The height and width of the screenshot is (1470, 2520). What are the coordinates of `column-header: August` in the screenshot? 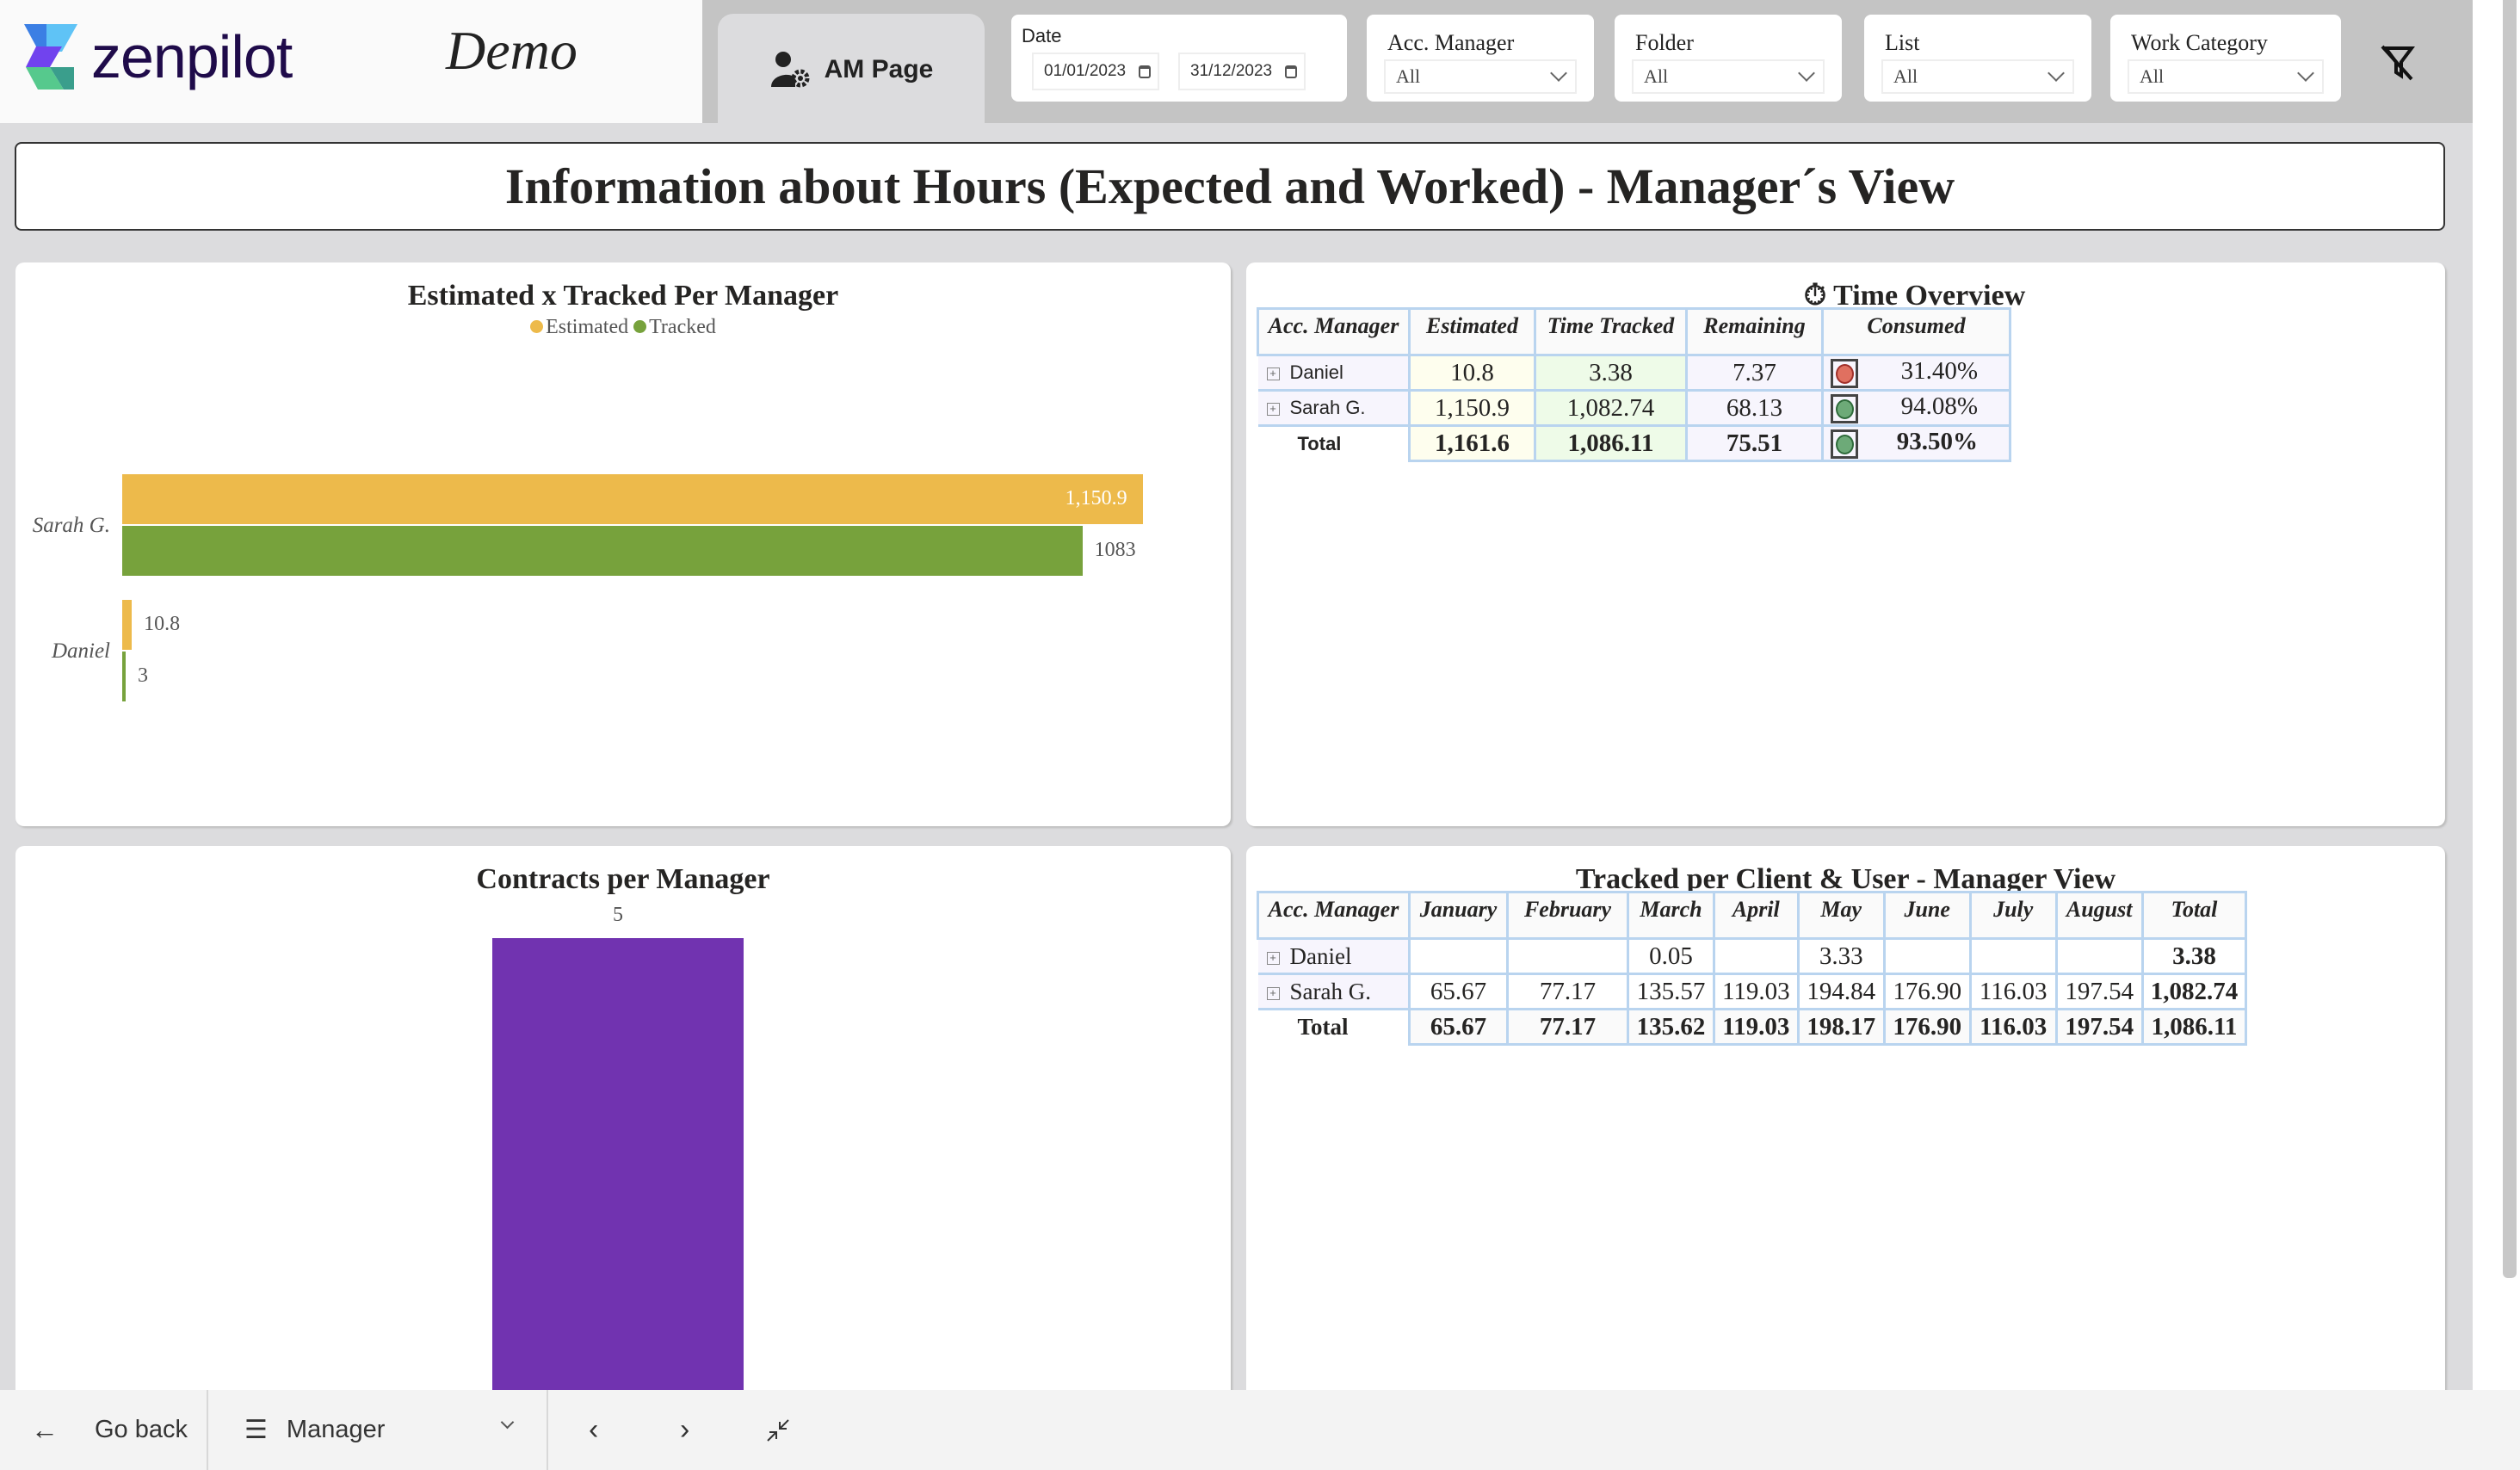 It's located at (2099, 916).